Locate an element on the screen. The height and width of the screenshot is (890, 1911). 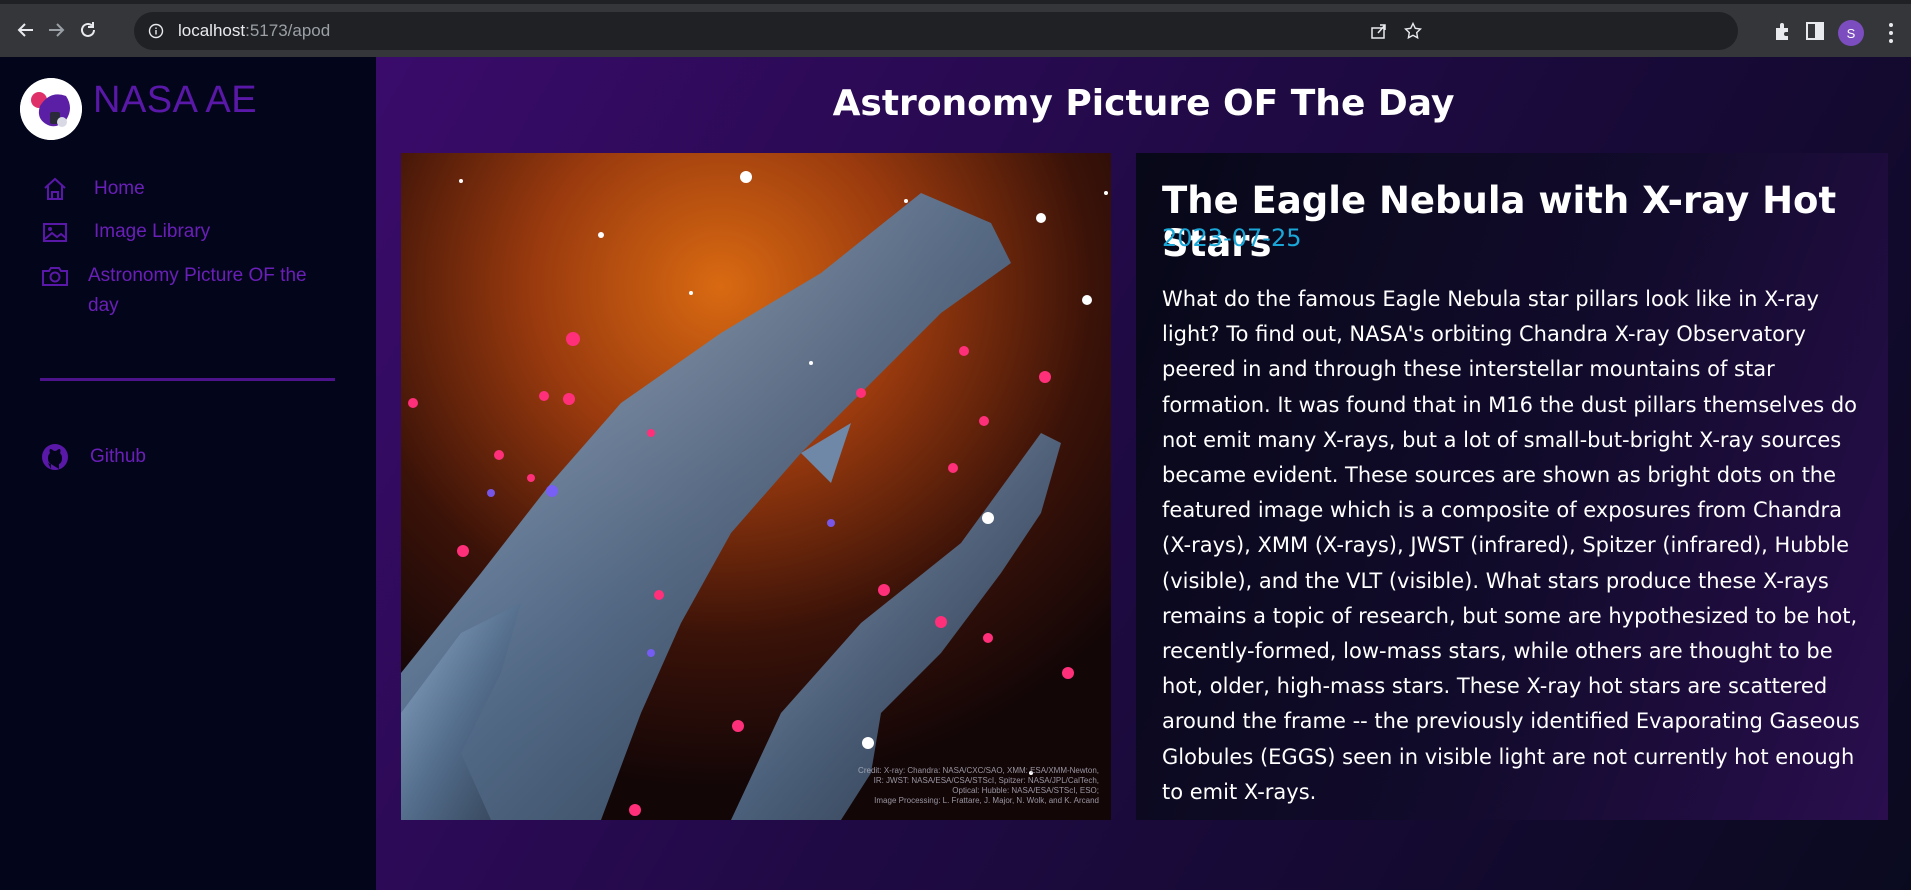
app-logo is located at coordinates (51, 109).